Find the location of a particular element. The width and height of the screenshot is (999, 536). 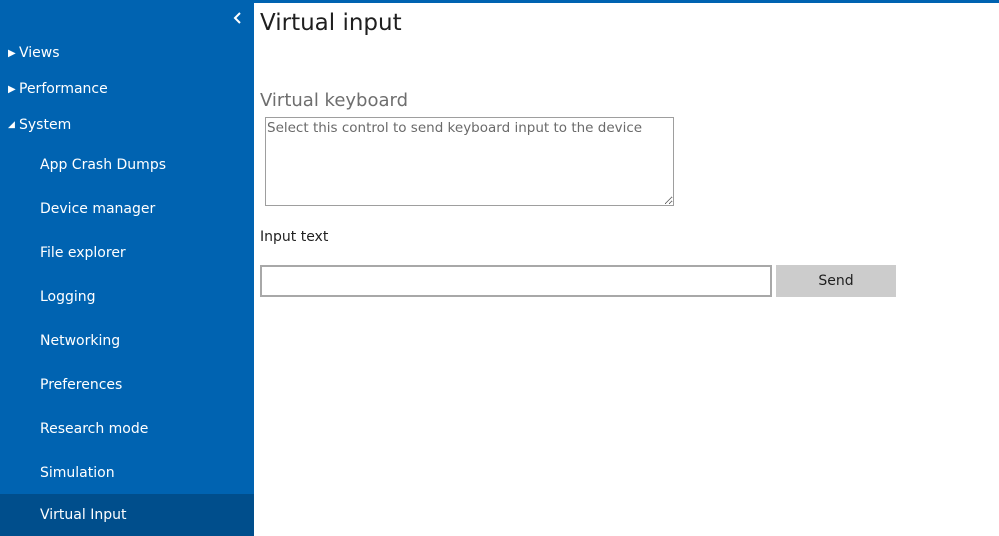

nav-section-views: ▶ Views is located at coordinates (34, 53).